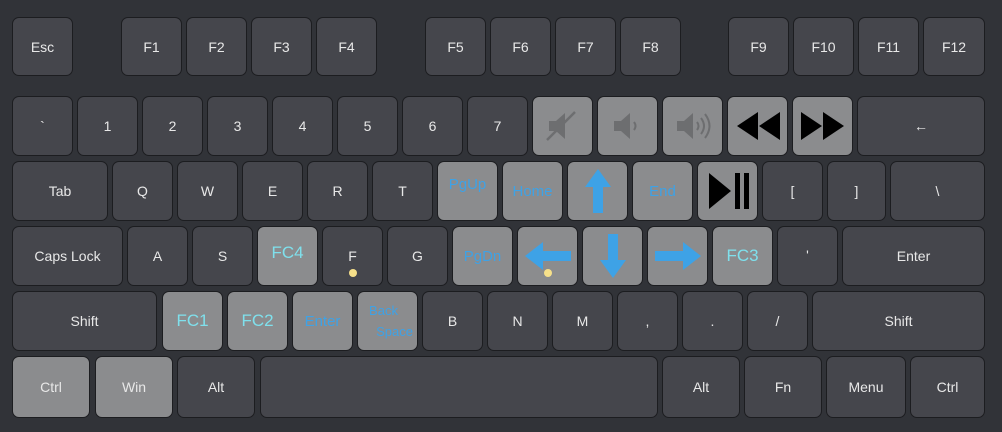 The width and height of the screenshot is (1002, 432). Describe the element at coordinates (452, 321) in the screenshot. I see `key-b: B` at that location.